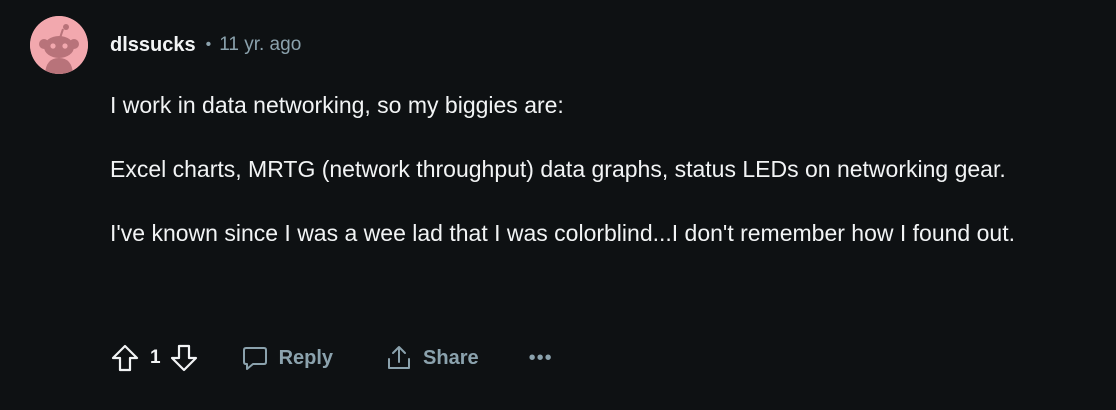 The width and height of the screenshot is (1116, 410). I want to click on avatar, so click(59, 45).